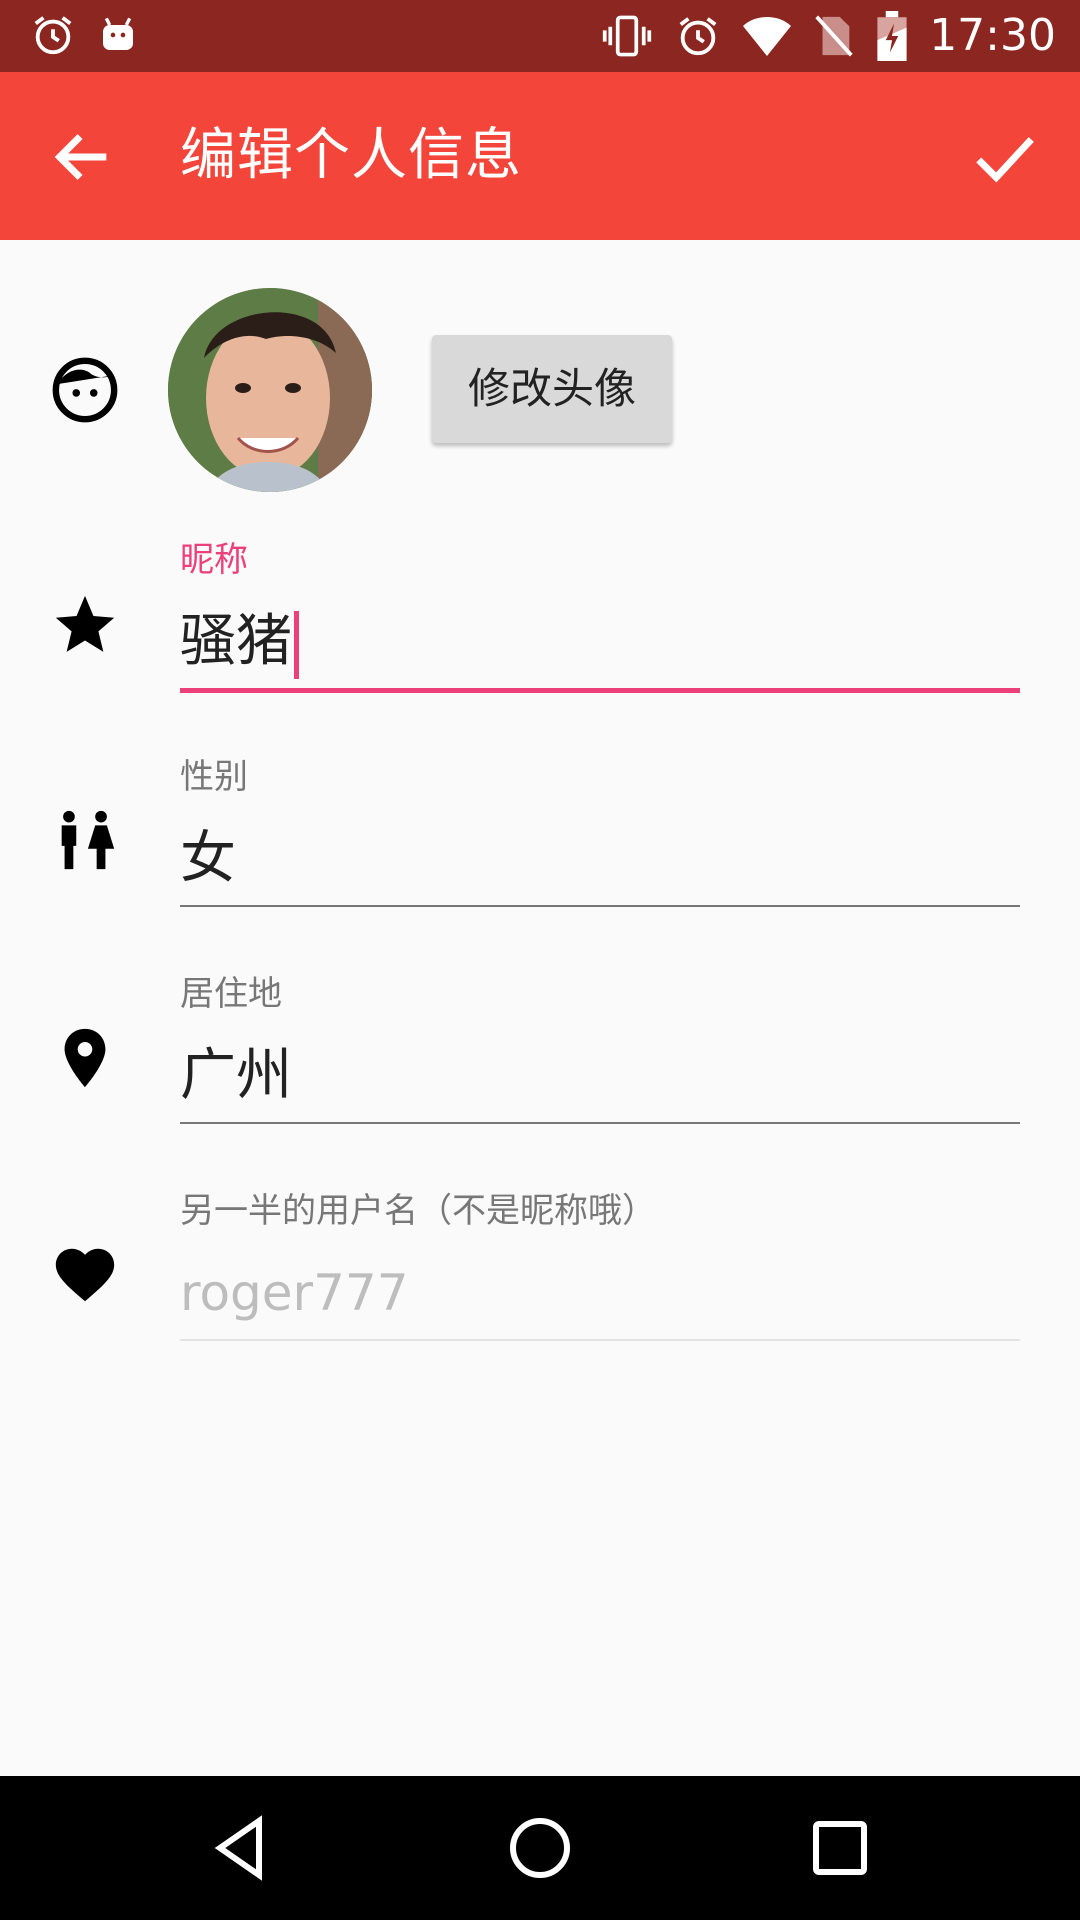 Image resolution: width=1080 pixels, height=1920 pixels. What do you see at coordinates (600, 1340) in the screenshot?
I see `partner-username-underline` at bounding box center [600, 1340].